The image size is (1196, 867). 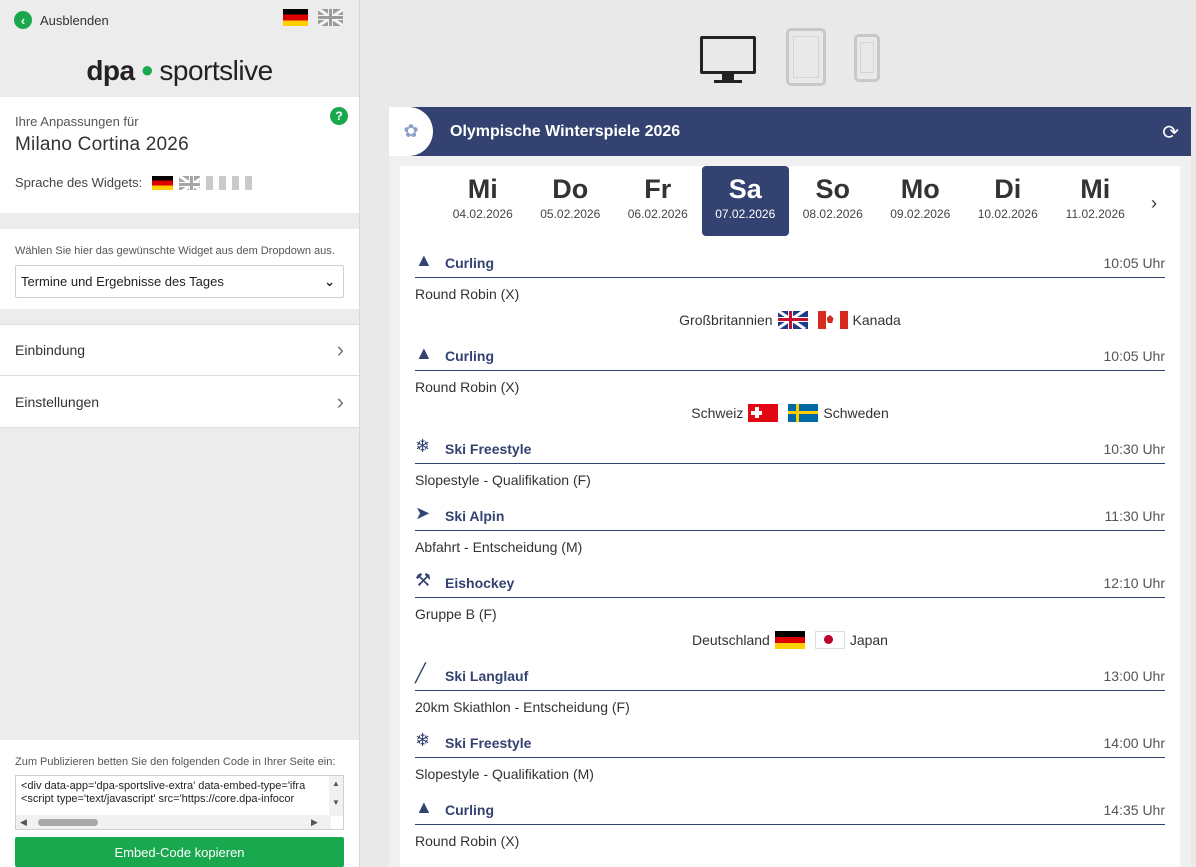 I want to click on ice-hockey-icon: ⚒, so click(x=423, y=580).